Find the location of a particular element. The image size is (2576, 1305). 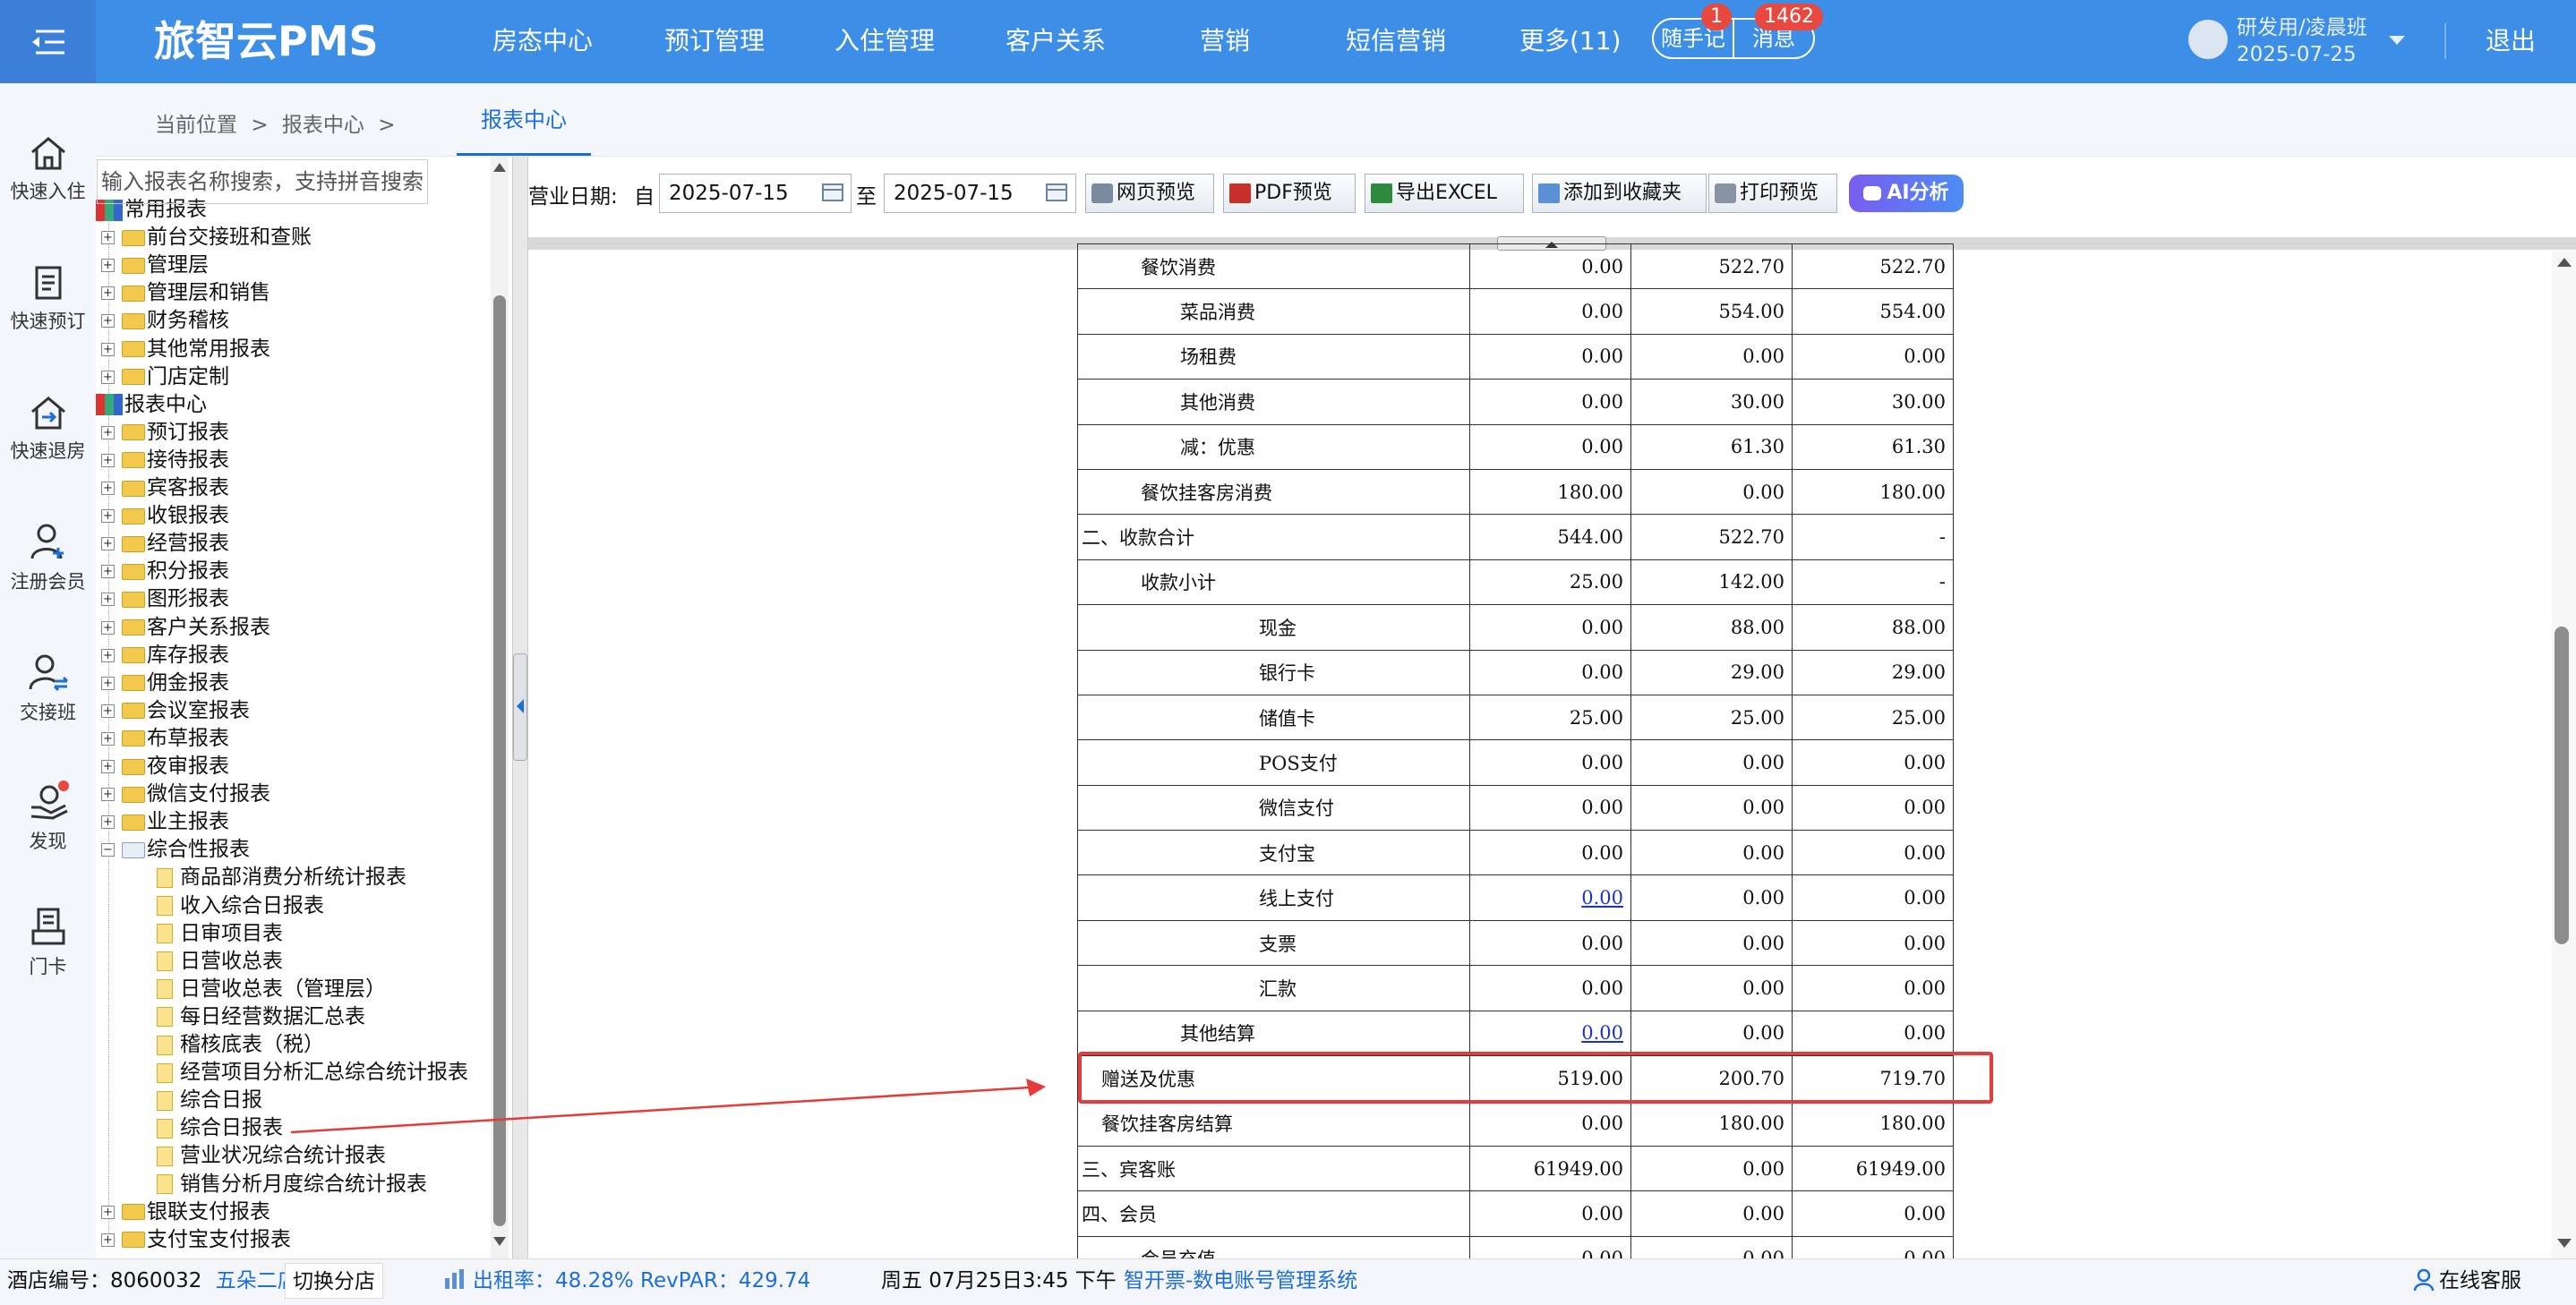

tree-folder: + 业主报表 is located at coordinates (165, 822).